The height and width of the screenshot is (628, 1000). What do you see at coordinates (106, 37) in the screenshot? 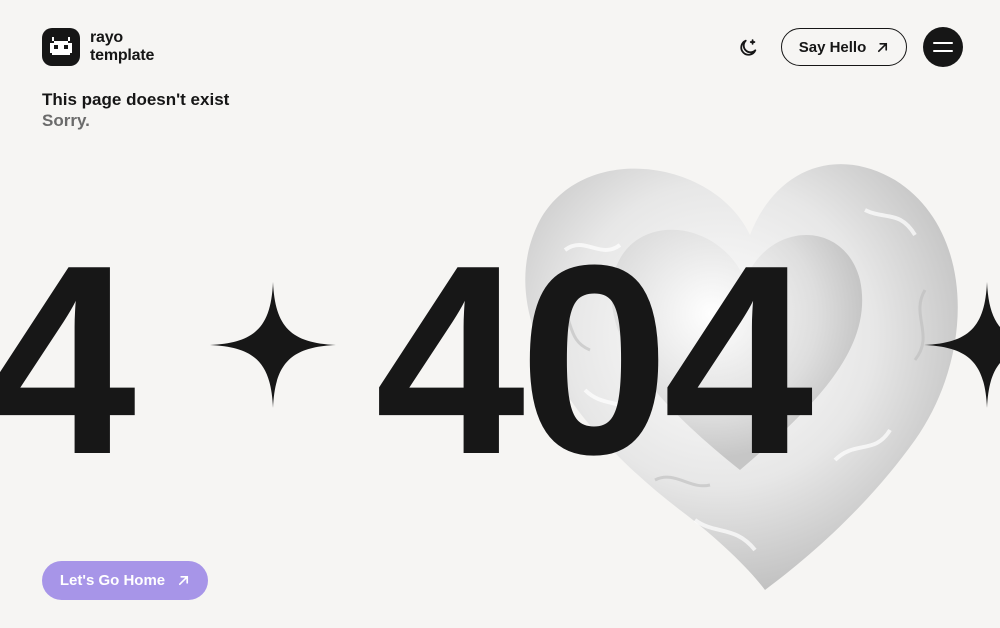
I see `brand-line-1: rayo` at bounding box center [106, 37].